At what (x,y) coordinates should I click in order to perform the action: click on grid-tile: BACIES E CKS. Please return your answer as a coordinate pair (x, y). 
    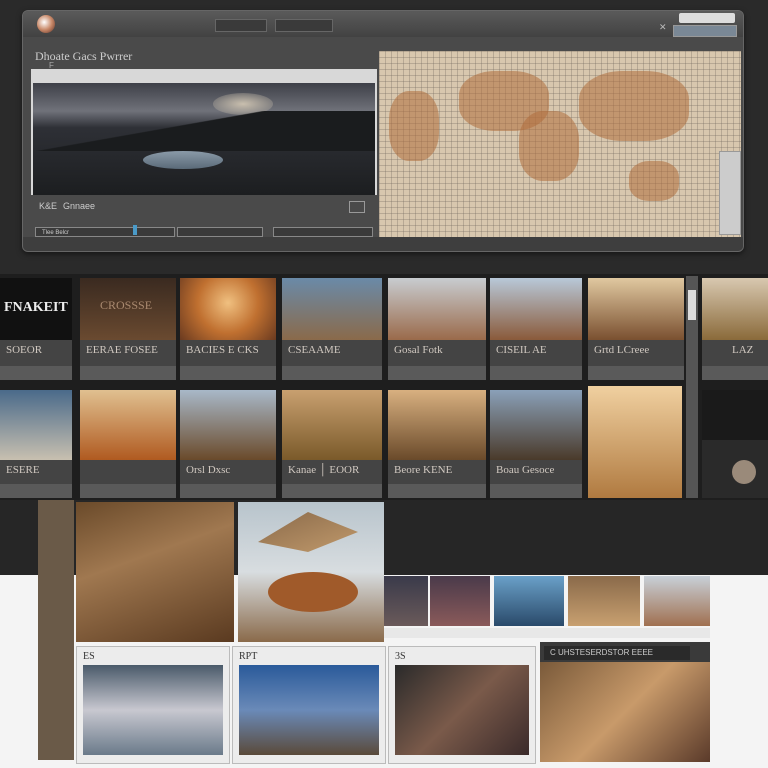
    Looking at the image, I should click on (228, 329).